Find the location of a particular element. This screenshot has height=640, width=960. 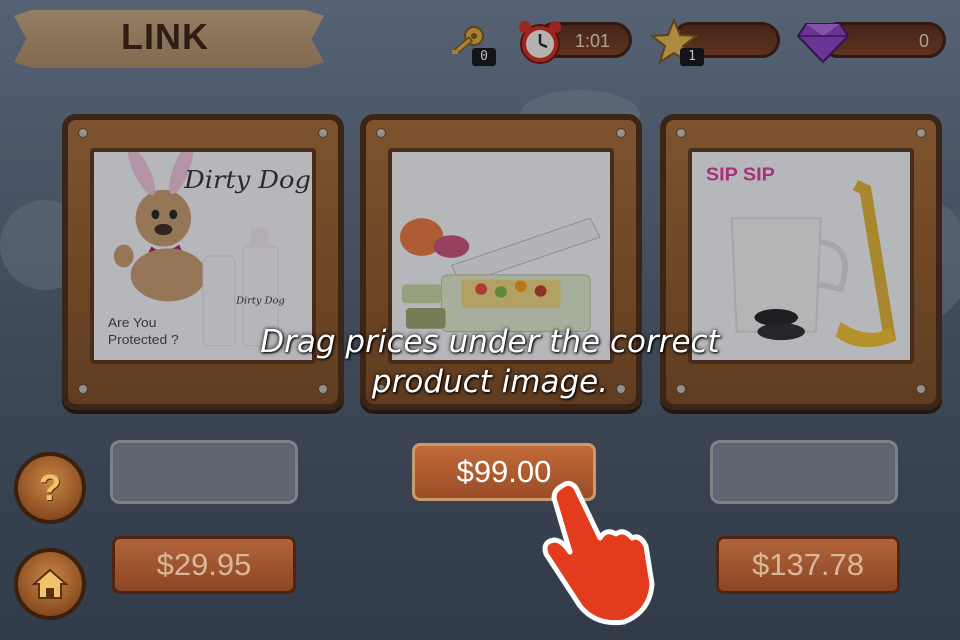

svg-text: Dirty Dog is located at coordinates (260, 300).